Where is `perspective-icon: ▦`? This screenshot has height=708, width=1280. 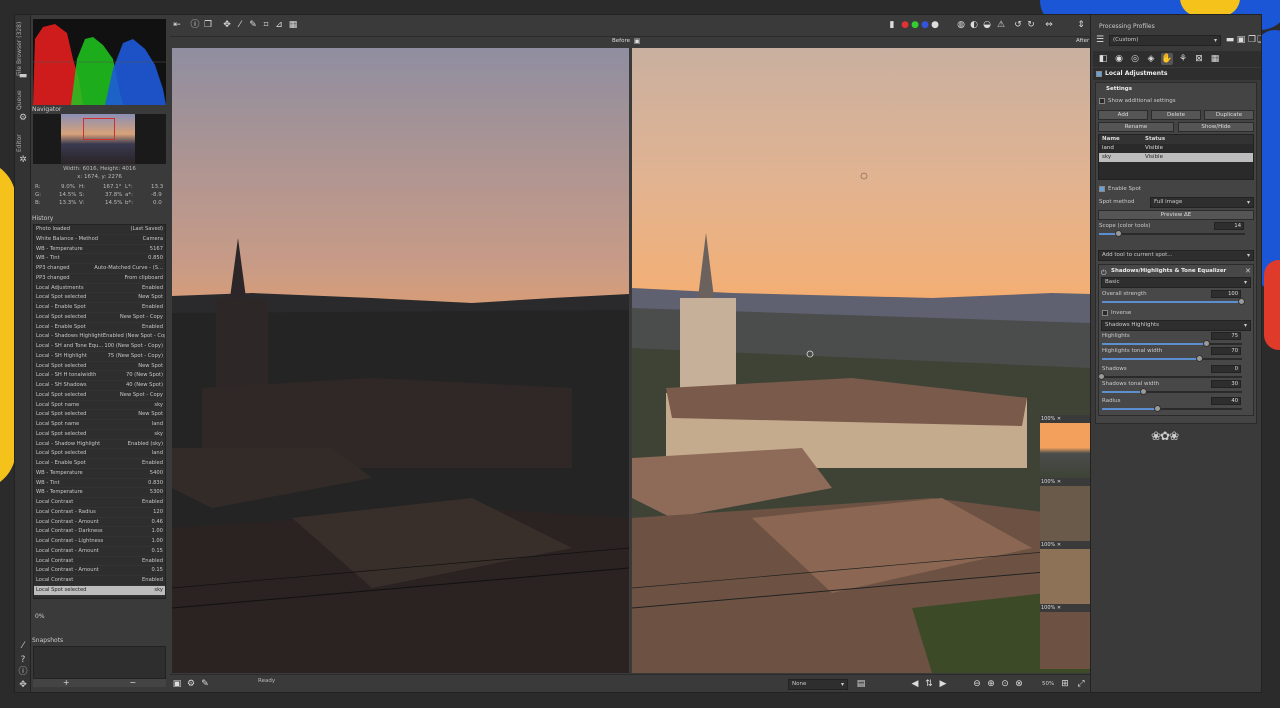
perspective-icon: ▦ is located at coordinates (293, 25).